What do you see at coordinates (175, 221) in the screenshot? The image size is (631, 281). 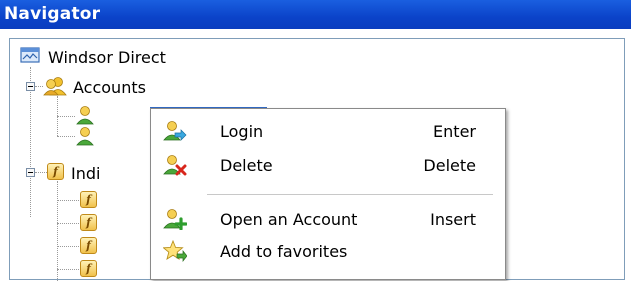 I see `add-user-icon` at bounding box center [175, 221].